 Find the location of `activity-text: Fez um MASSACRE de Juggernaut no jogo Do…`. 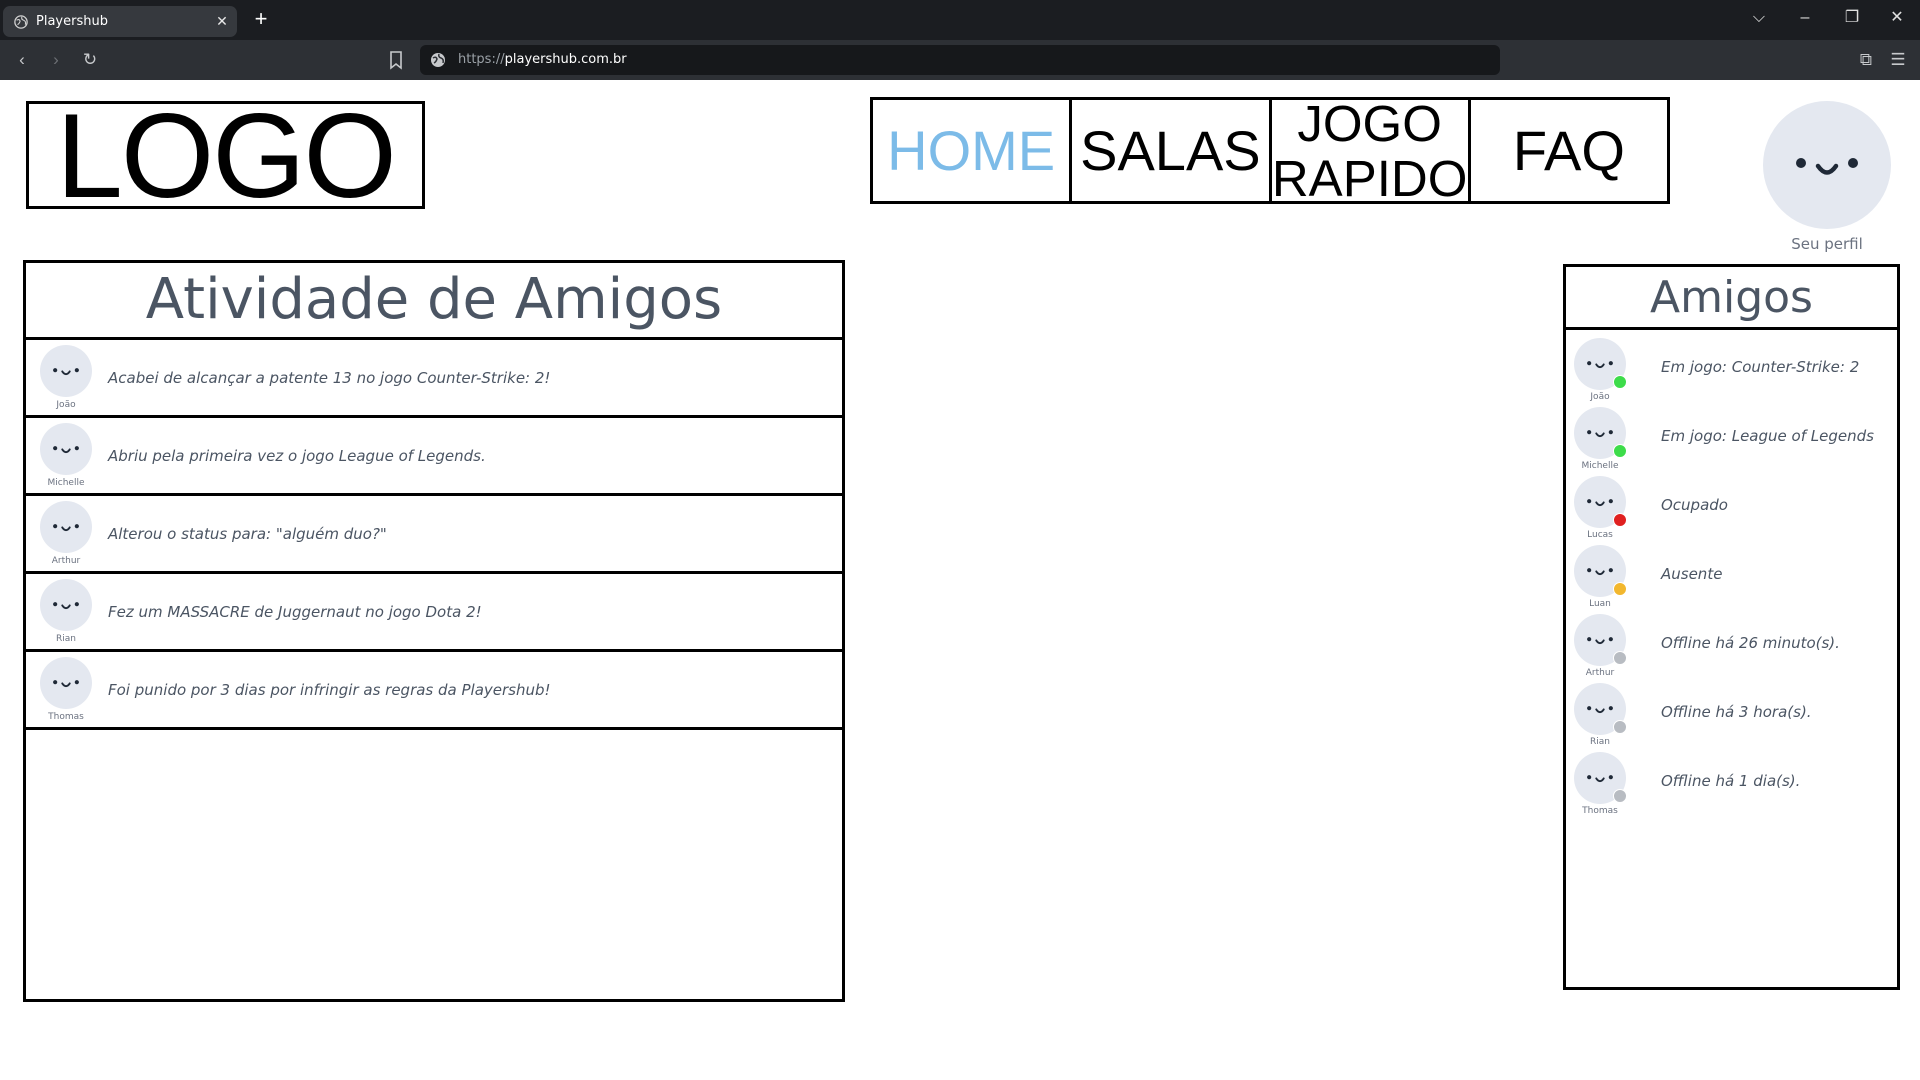

activity-text: Fez um MASSACRE de Juggernaut no jogo Do… is located at coordinates (295, 612).